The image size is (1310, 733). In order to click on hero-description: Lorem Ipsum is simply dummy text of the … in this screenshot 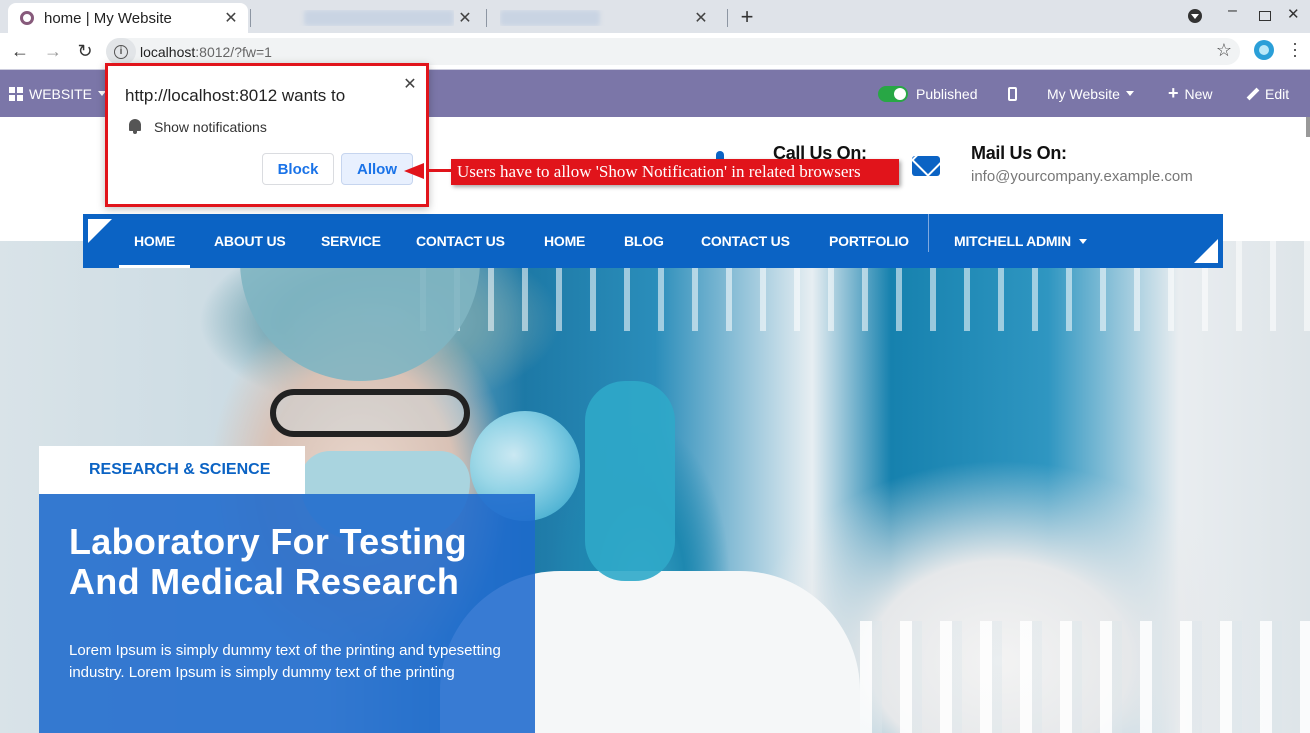, I will do `click(285, 661)`.